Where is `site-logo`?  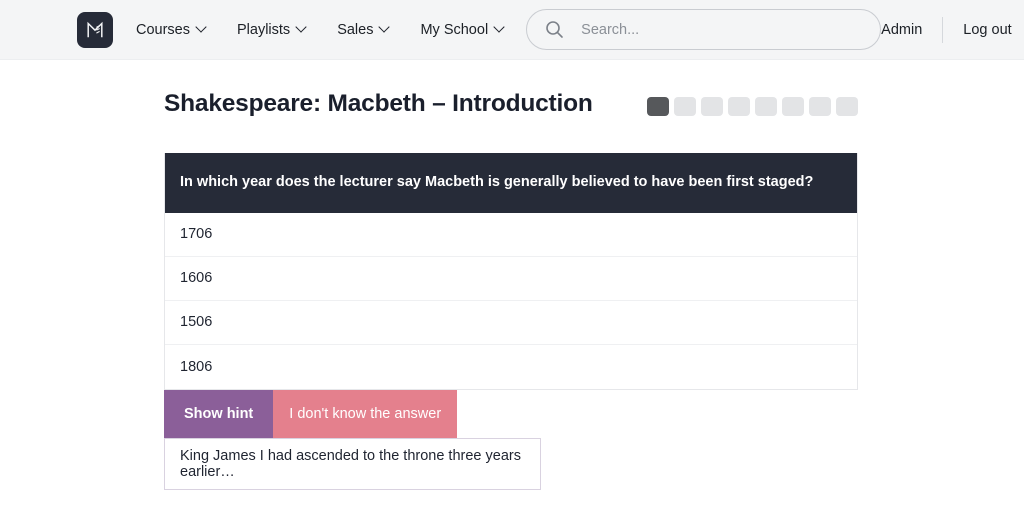
site-logo is located at coordinates (95, 29).